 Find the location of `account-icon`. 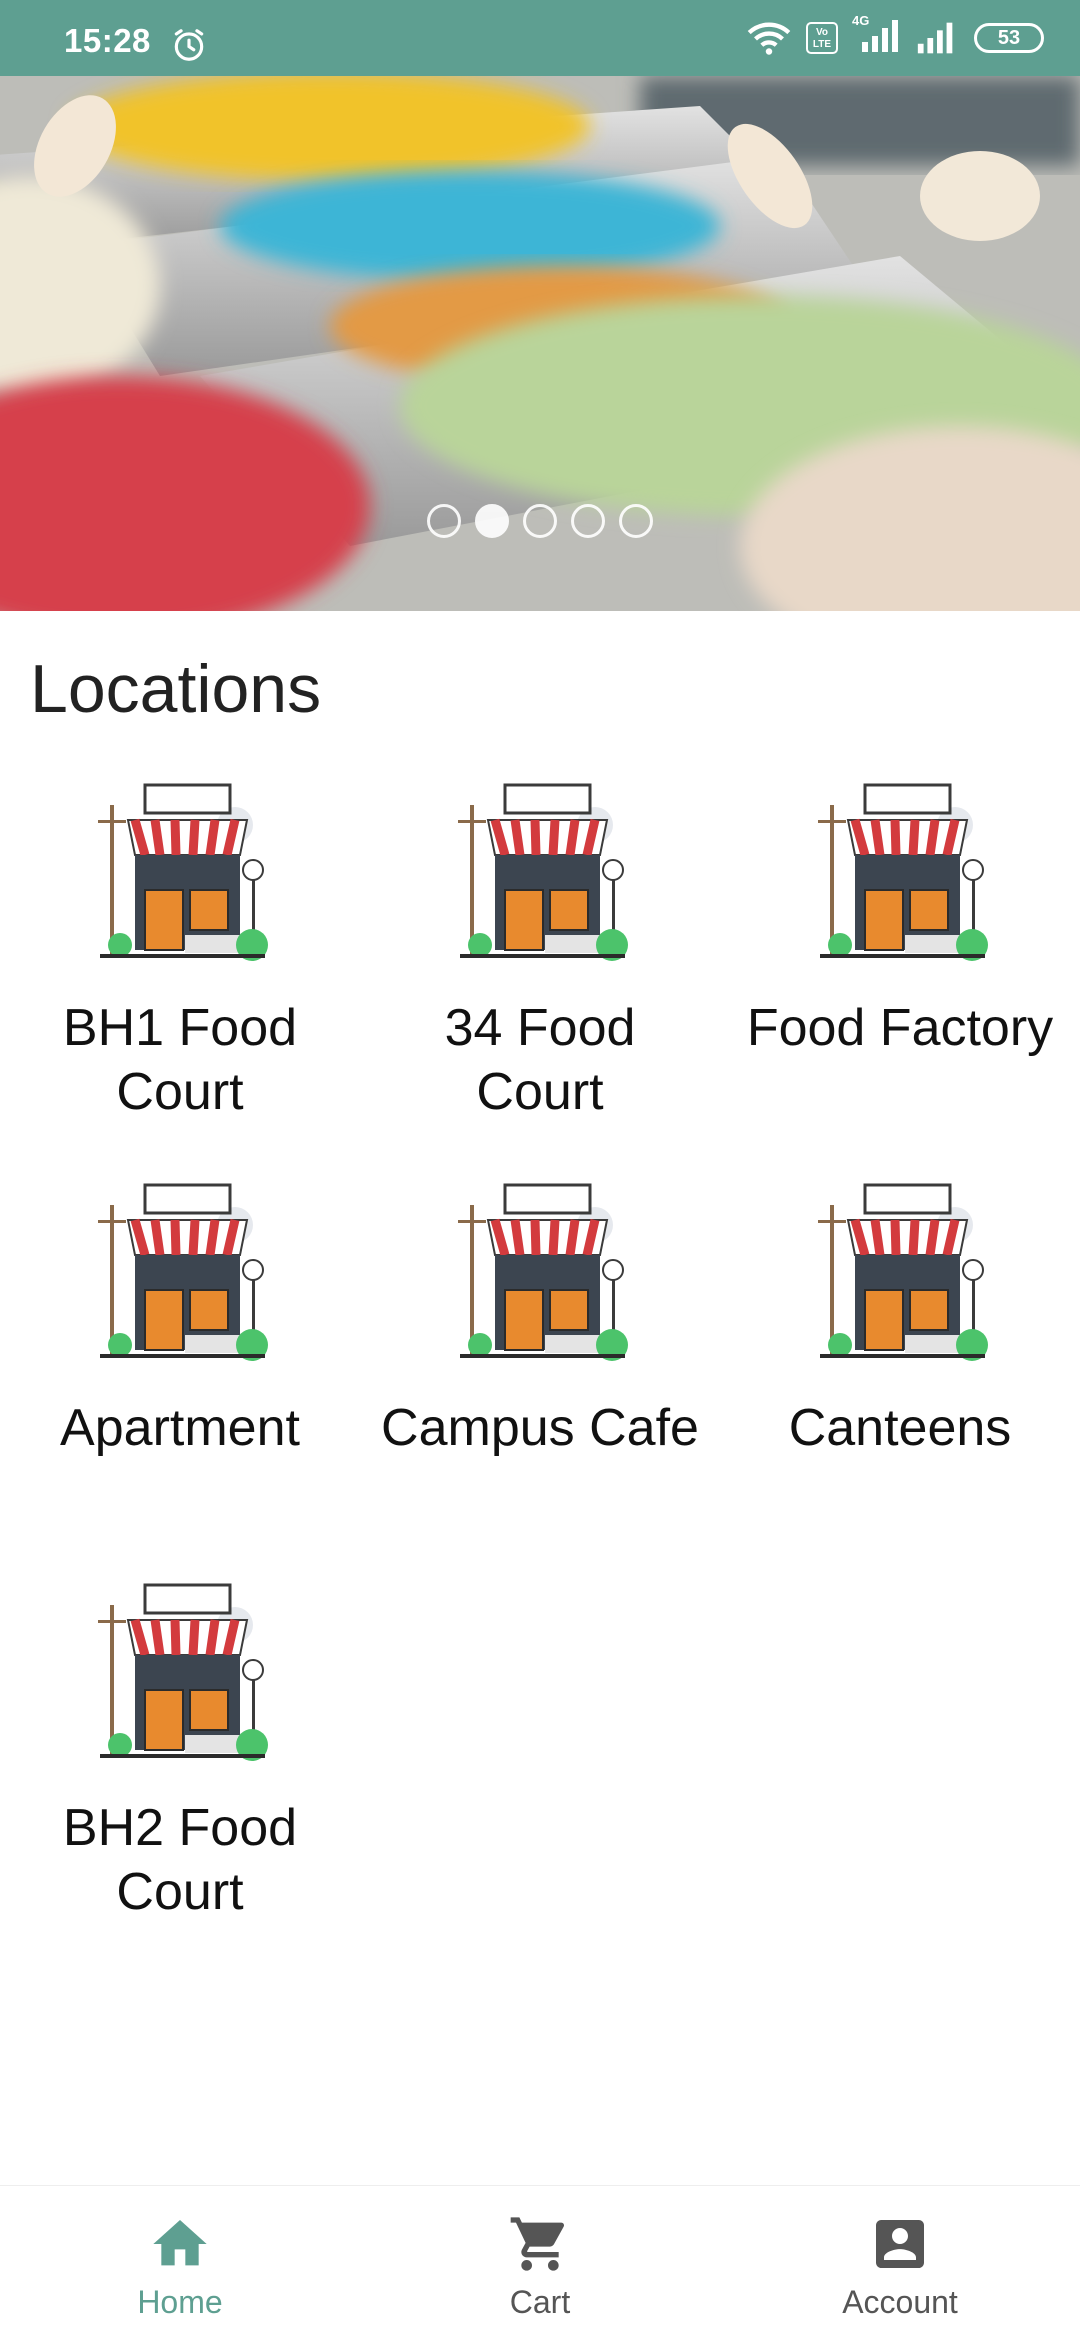

account-icon is located at coordinates (900, 2244).